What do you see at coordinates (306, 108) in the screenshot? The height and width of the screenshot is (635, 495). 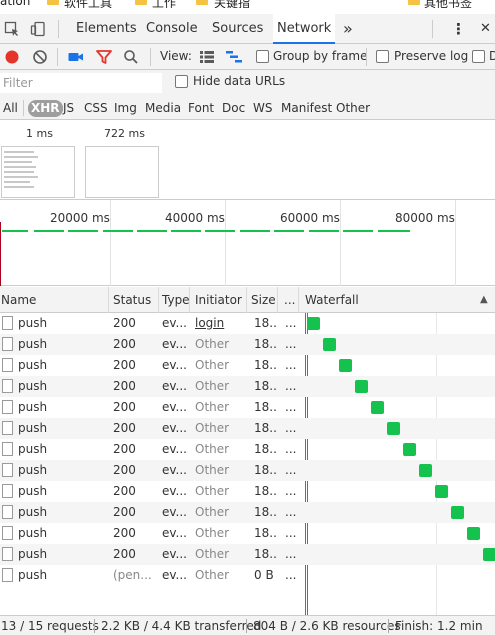 I see `type-manifest: Manifest` at bounding box center [306, 108].